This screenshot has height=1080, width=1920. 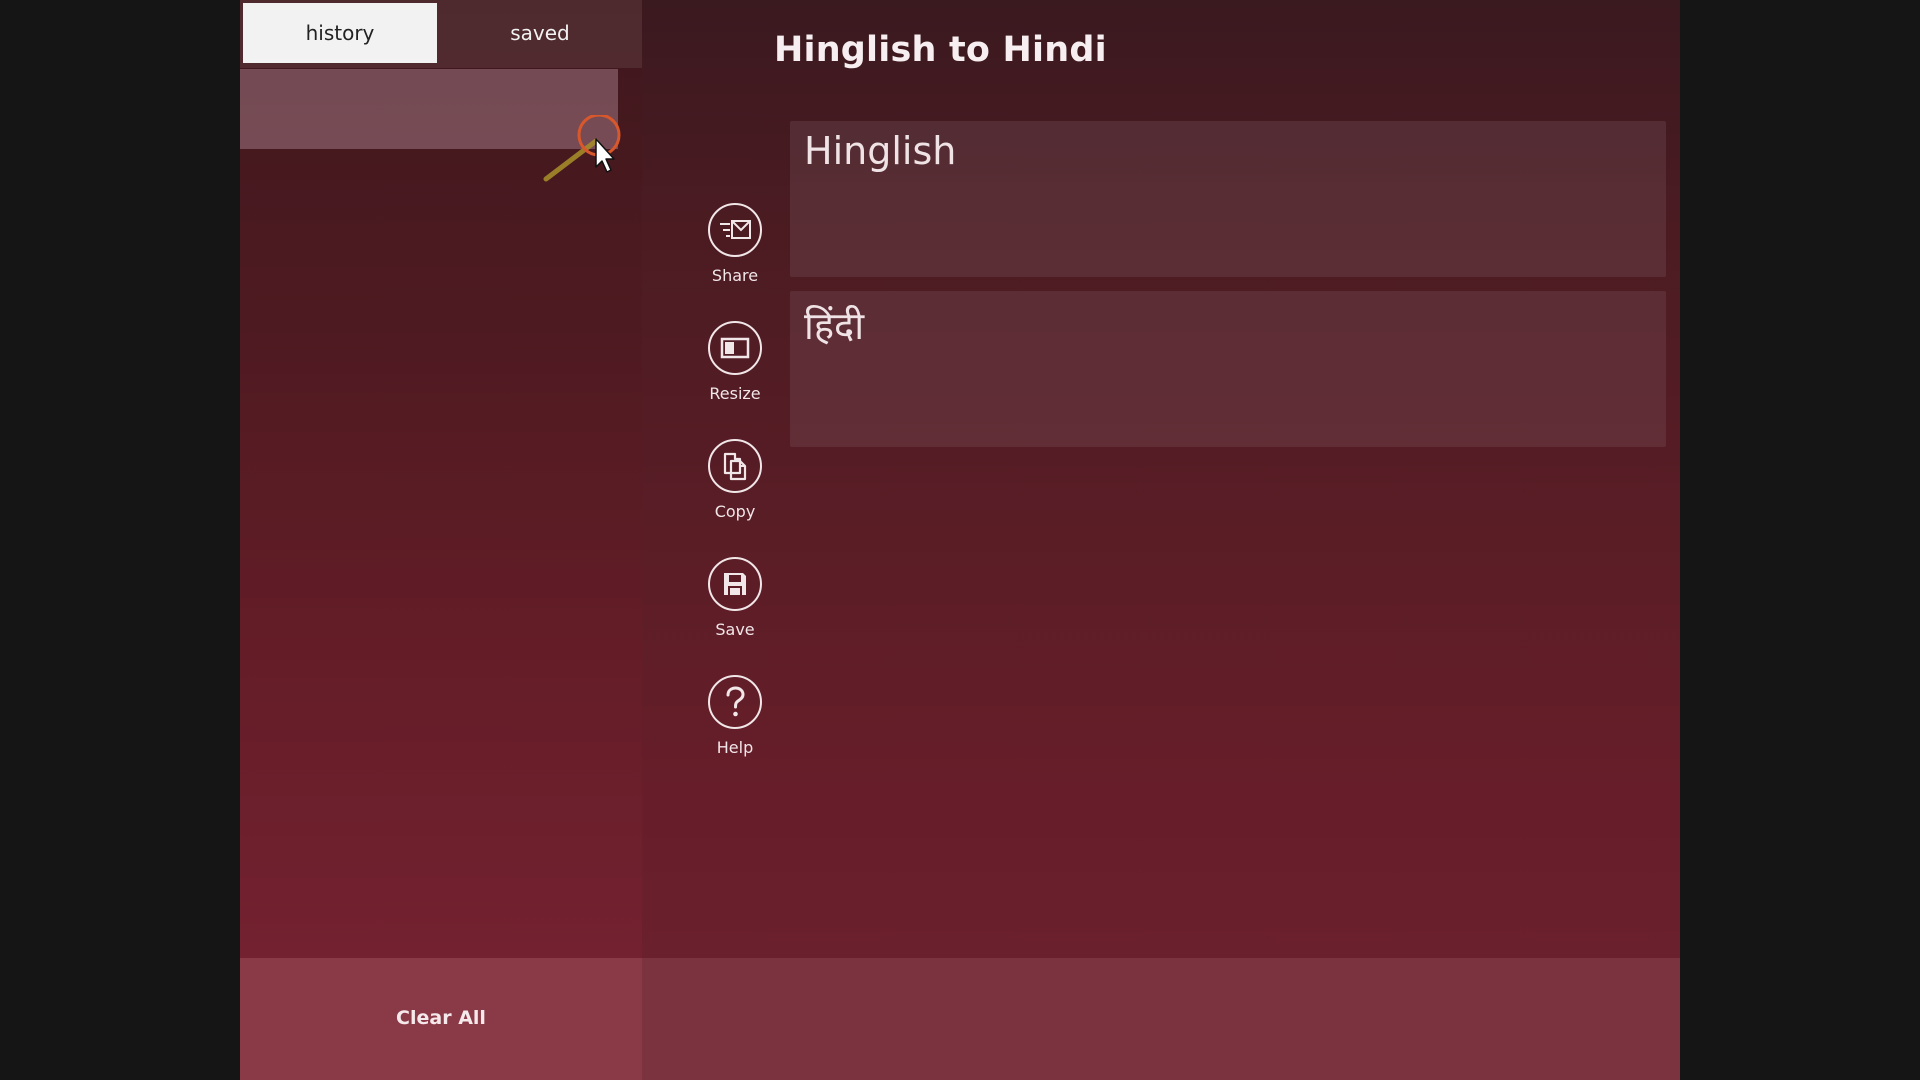 I want to click on tab-bar: history saved, so click(x=441, y=34).